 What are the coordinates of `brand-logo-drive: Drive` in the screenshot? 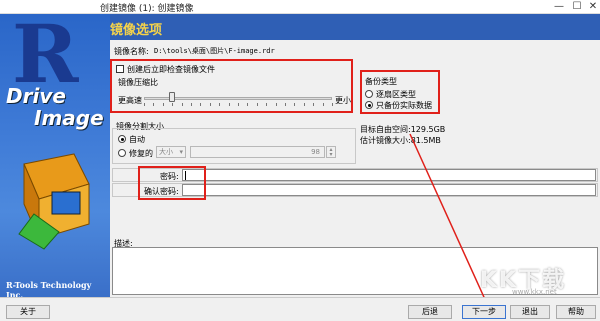 It's located at (36, 96).